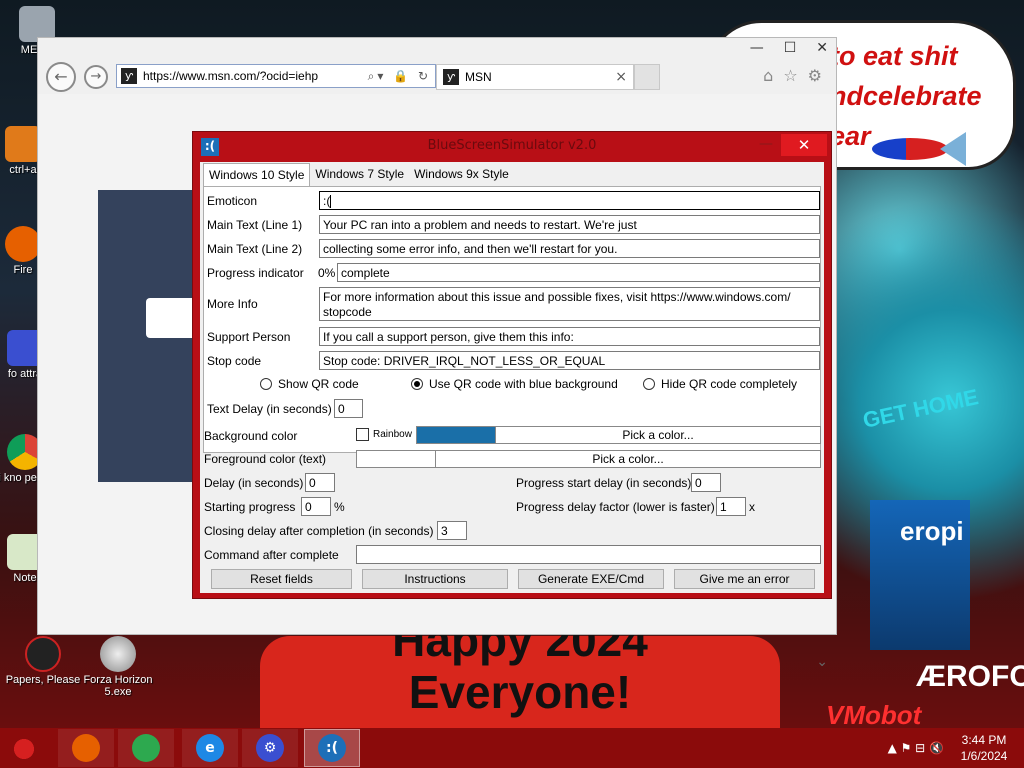  I want to click on msn-tab-icon: ƴ, so click(451, 77).